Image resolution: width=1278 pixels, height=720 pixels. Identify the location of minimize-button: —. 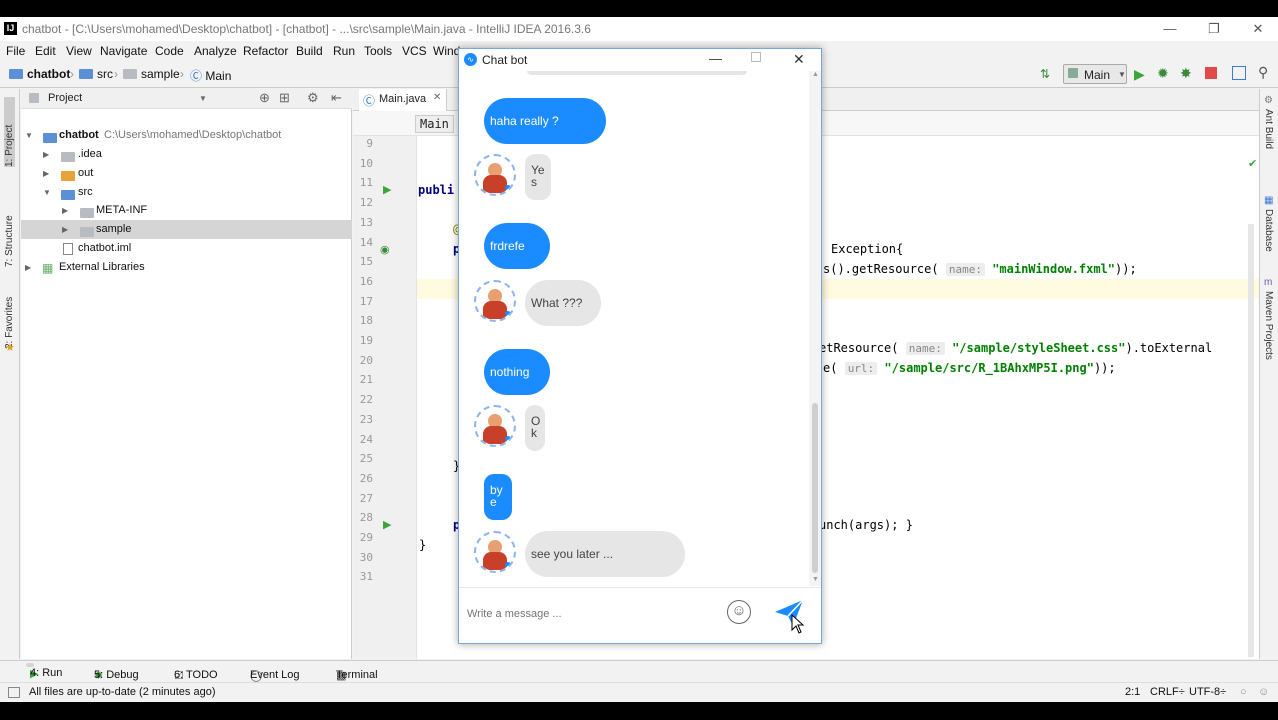
(1170, 29).